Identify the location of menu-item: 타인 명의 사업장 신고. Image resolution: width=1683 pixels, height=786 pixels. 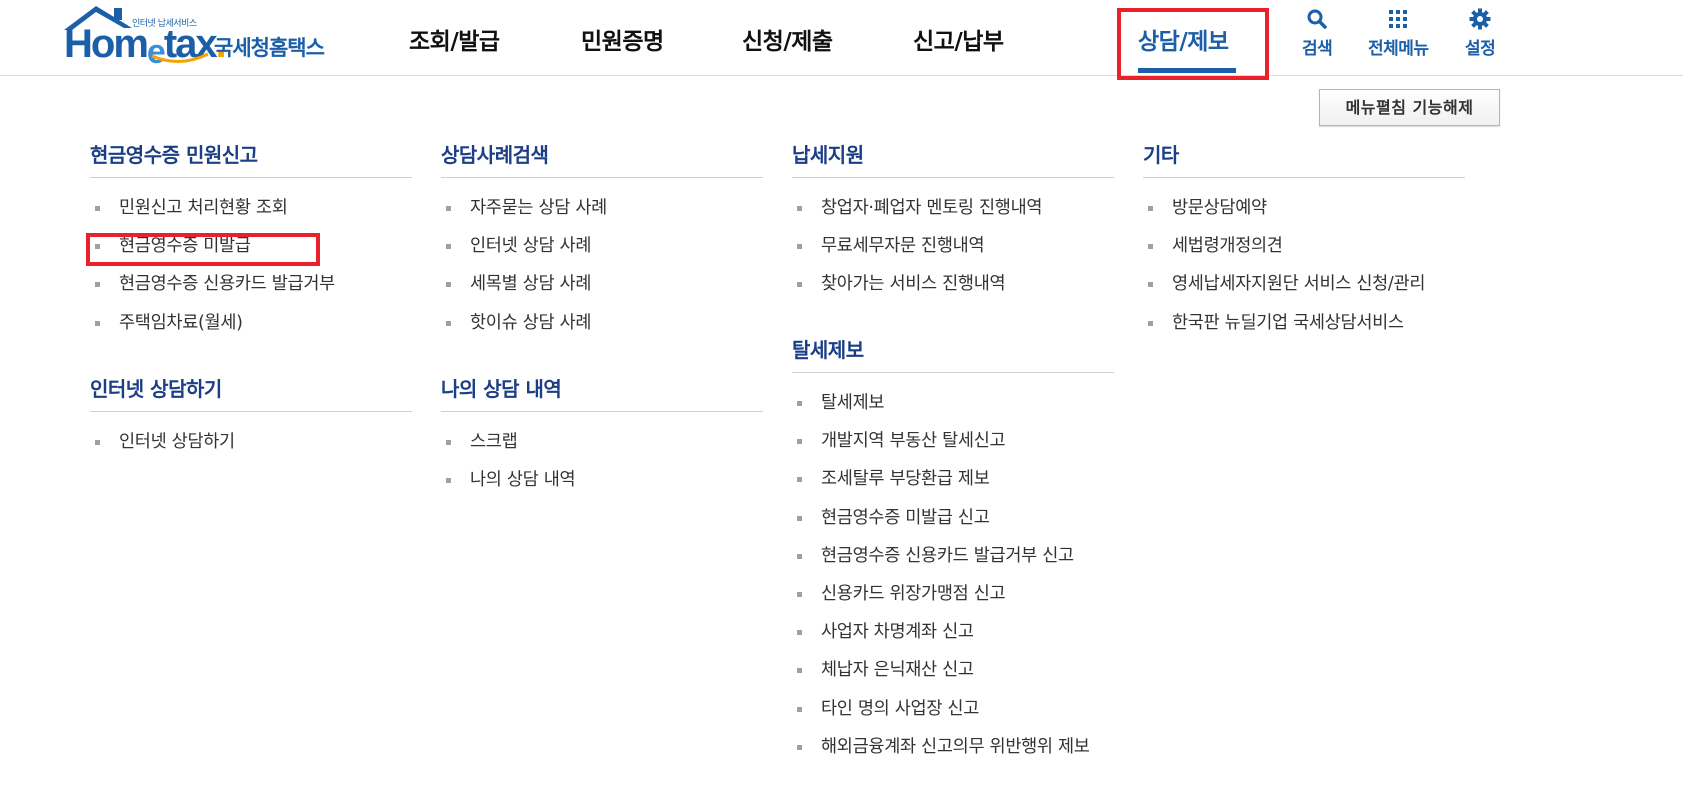
(953, 709).